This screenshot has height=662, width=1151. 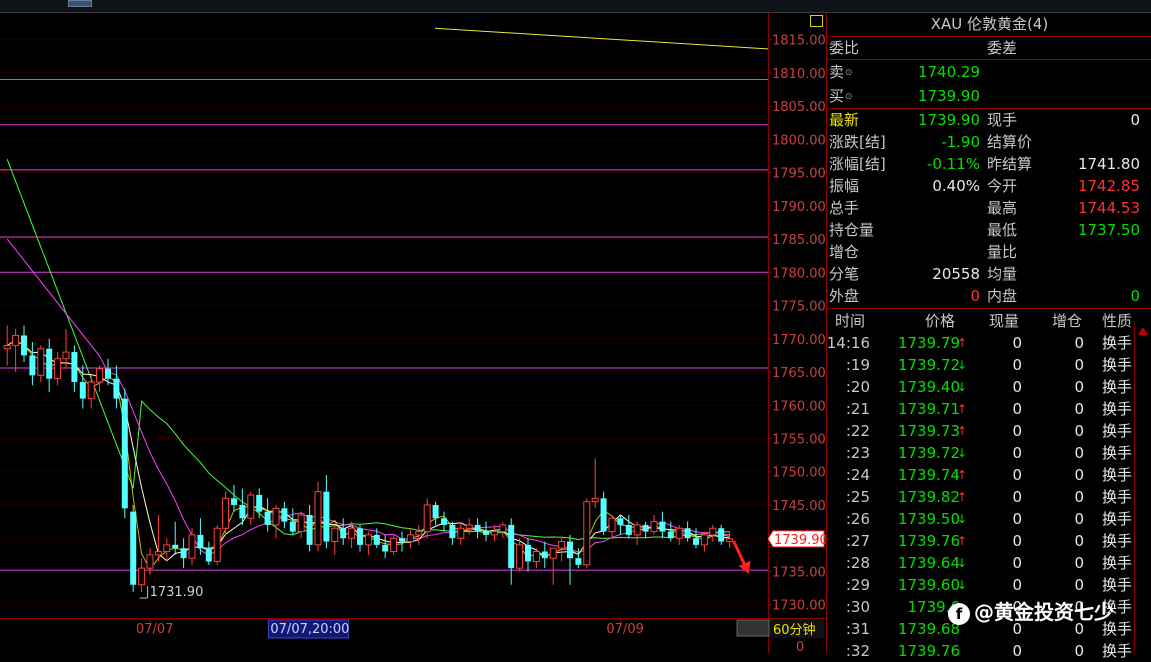 I want to click on panel-toggle-icon, so click(x=816, y=21).